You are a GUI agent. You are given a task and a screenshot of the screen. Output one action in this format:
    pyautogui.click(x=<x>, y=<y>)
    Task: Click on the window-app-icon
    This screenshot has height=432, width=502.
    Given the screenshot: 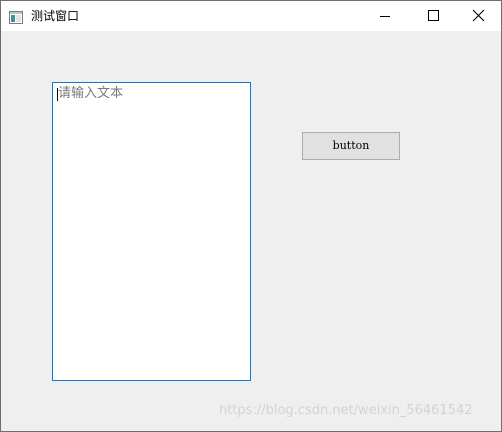 What is the action you would take?
    pyautogui.click(x=16, y=16)
    